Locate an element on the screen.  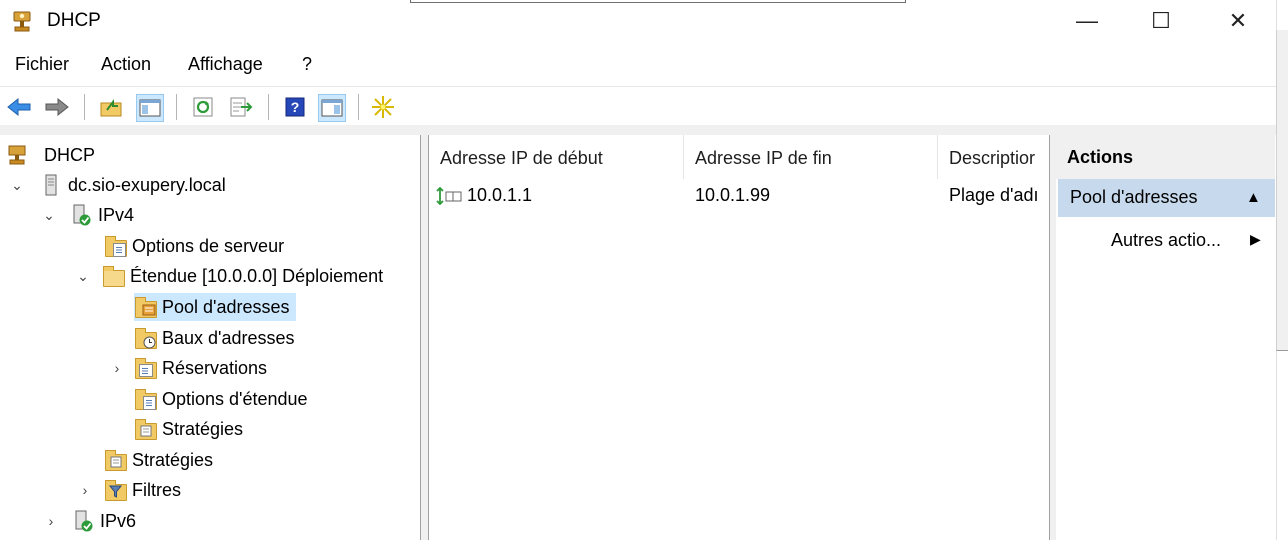
back-arrow-icon is located at coordinates (19, 107).